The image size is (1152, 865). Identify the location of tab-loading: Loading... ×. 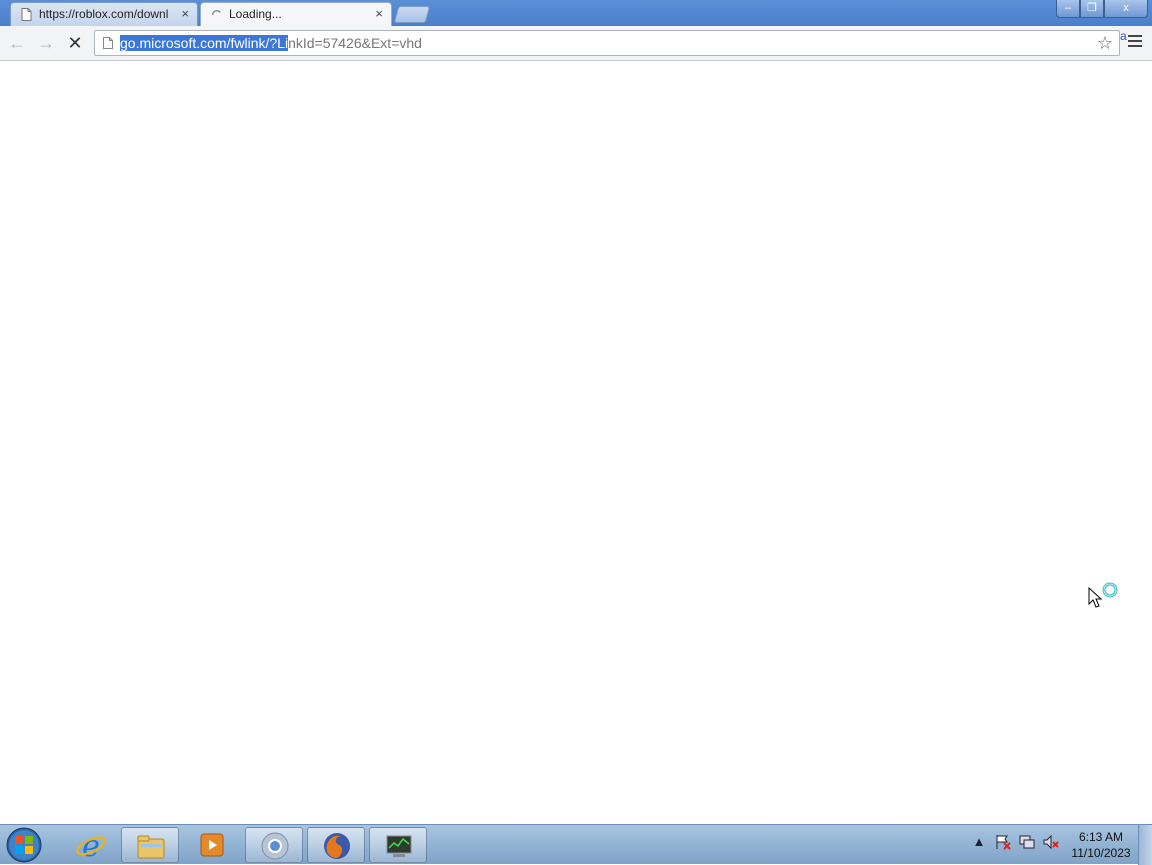
(296, 14).